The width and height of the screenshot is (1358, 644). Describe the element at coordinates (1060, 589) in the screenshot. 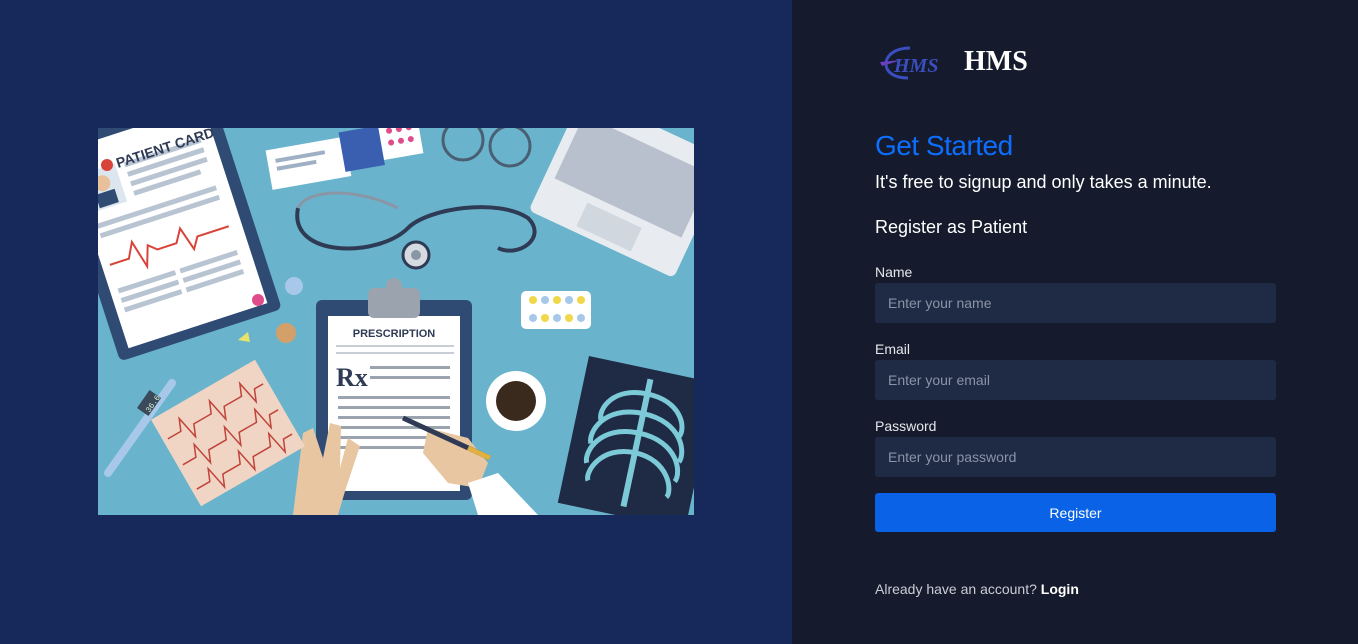

I see `login-link: Login` at that location.